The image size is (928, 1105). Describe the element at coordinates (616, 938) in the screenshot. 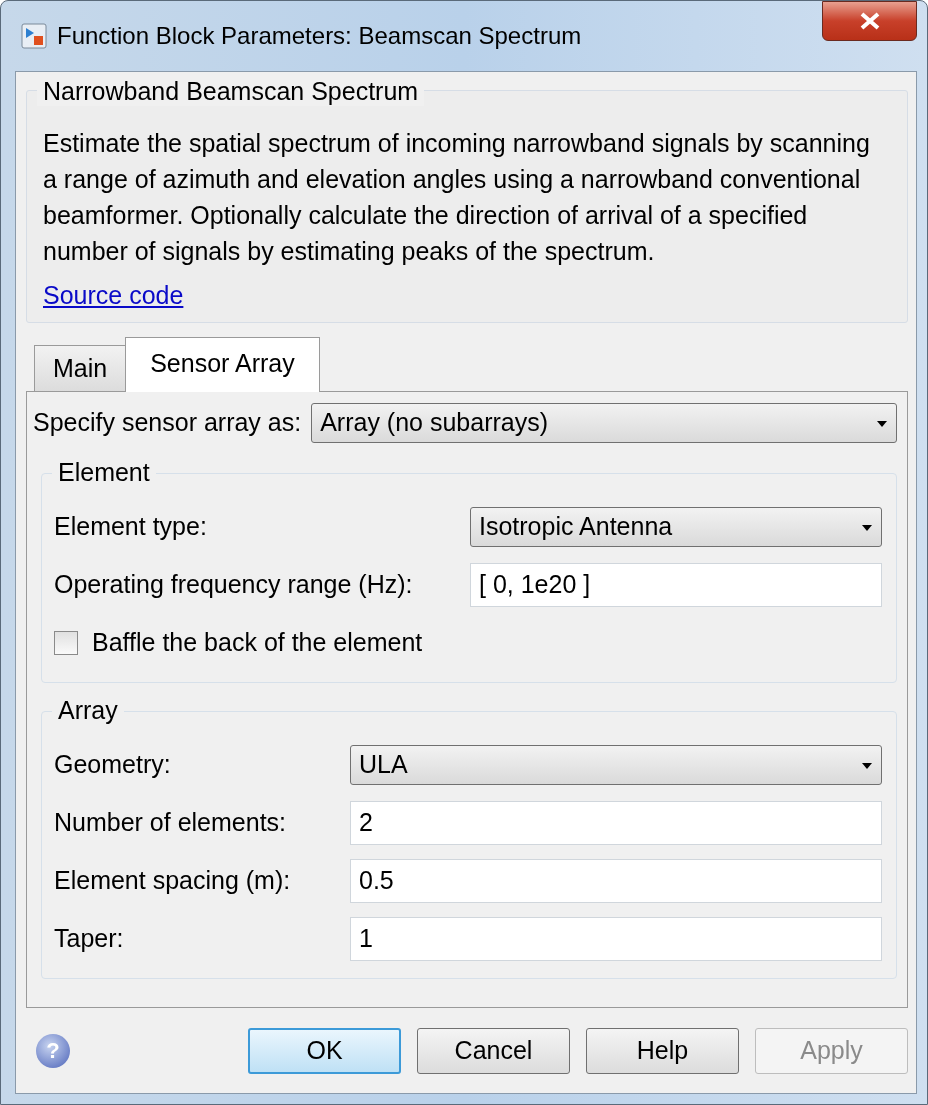

I see `input-field: 1` at that location.